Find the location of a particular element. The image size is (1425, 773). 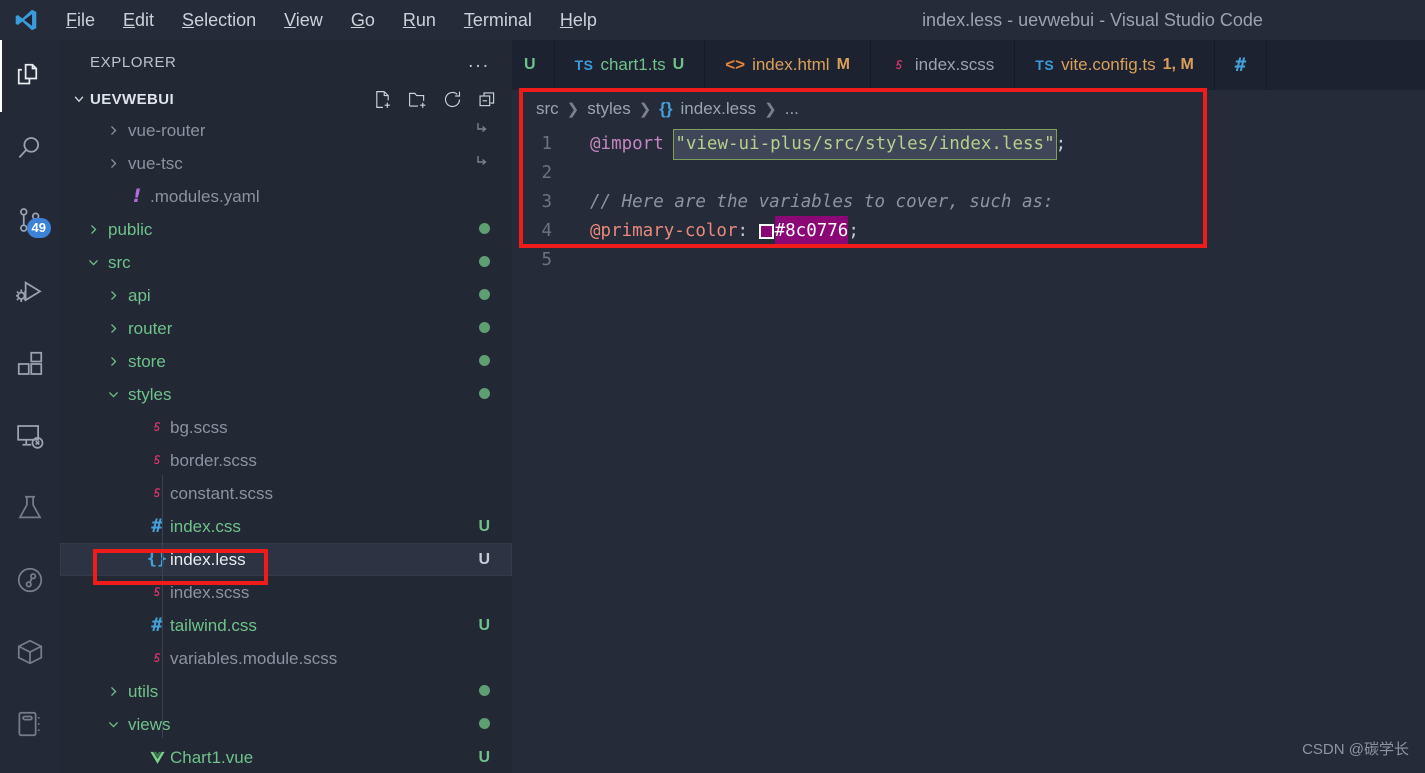

tab-label: vite.config.ts is located at coordinates (1108, 64).